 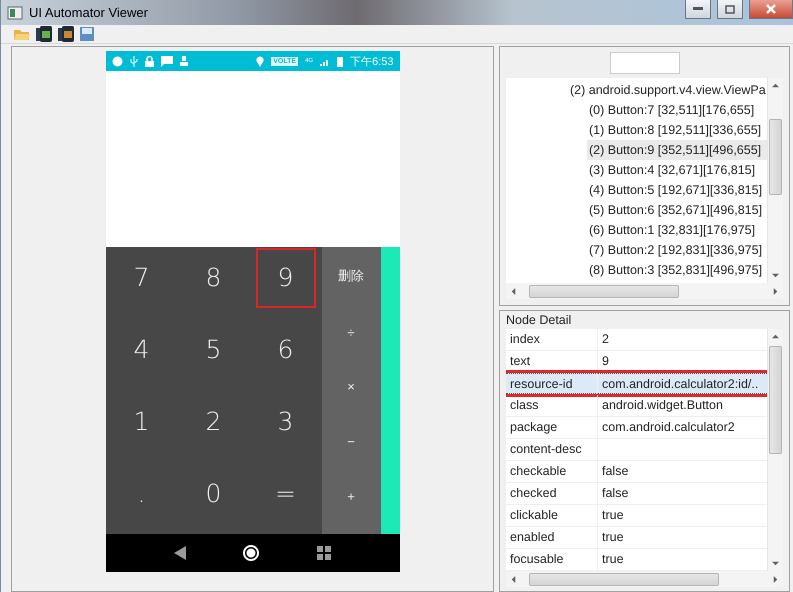 What do you see at coordinates (351, 332) in the screenshot?
I see `operator-key: ÷` at bounding box center [351, 332].